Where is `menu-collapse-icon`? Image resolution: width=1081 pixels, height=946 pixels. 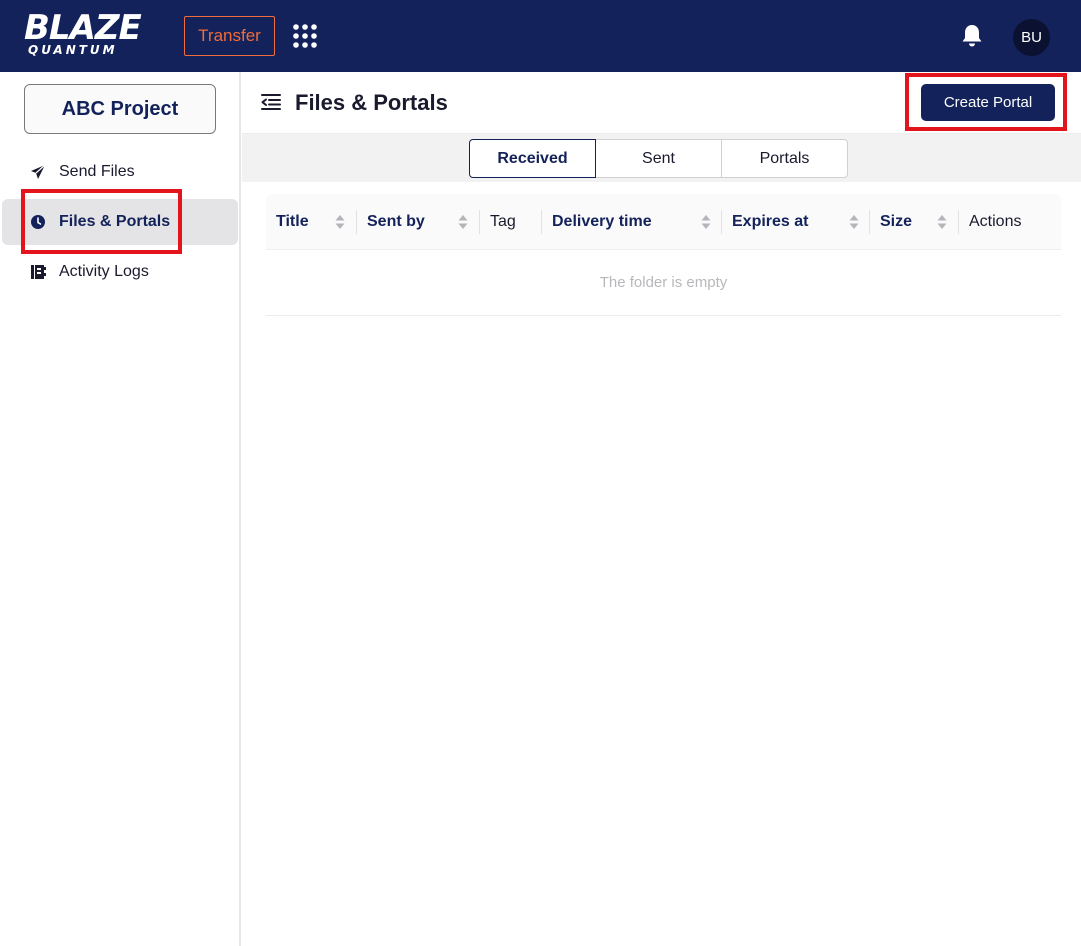
menu-collapse-icon is located at coordinates (271, 102).